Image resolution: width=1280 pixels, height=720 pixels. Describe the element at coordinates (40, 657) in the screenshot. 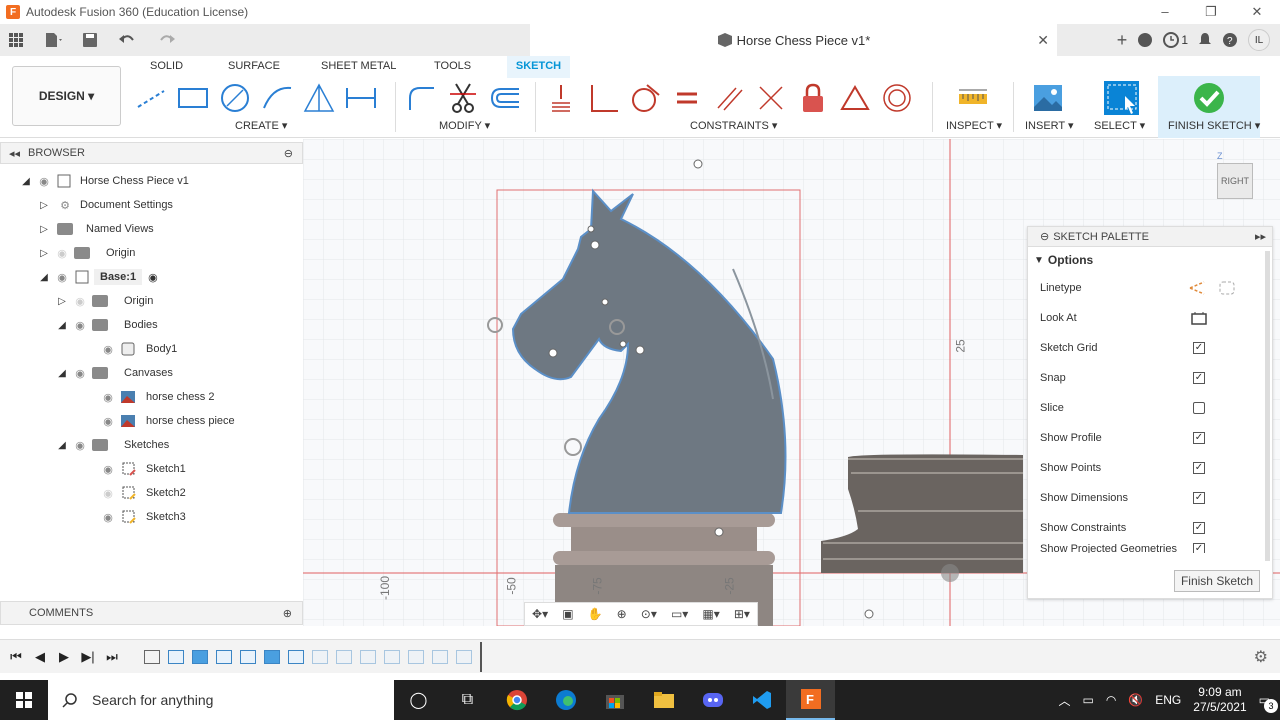

I see `previous-step-icon: ◀` at that location.